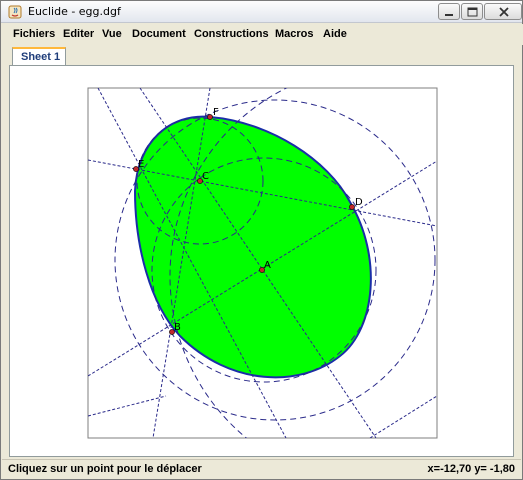 This screenshot has width=523, height=480. Describe the element at coordinates (352, 207) in the screenshot. I see `point-d` at that location.